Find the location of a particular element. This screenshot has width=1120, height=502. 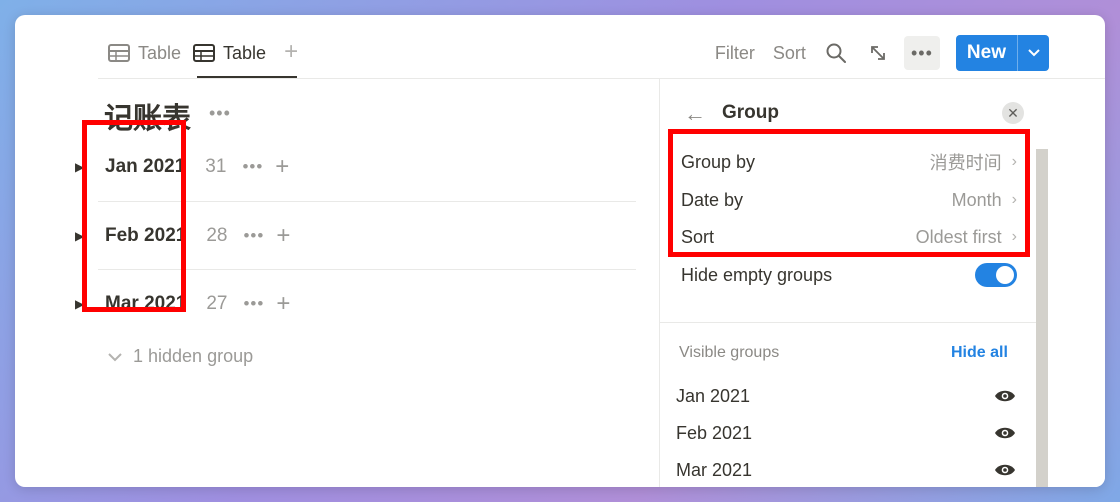

group-count: 27 is located at coordinates (217, 303).